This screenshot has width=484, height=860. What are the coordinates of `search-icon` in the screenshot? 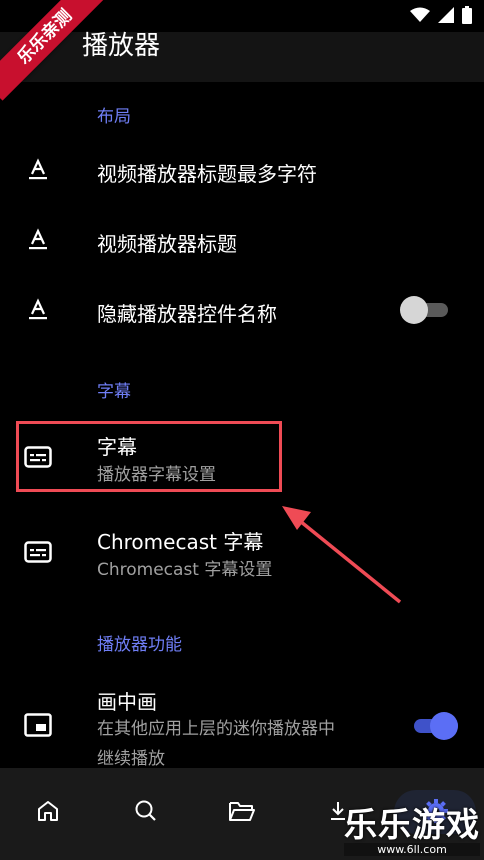 It's located at (146, 813).